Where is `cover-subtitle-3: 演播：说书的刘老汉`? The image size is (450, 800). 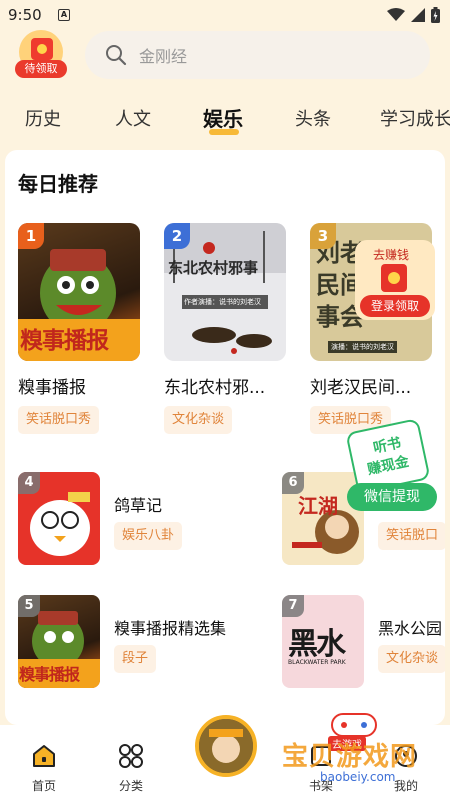 cover-subtitle-3: 演播：说书的刘老汉 is located at coordinates (362, 347).